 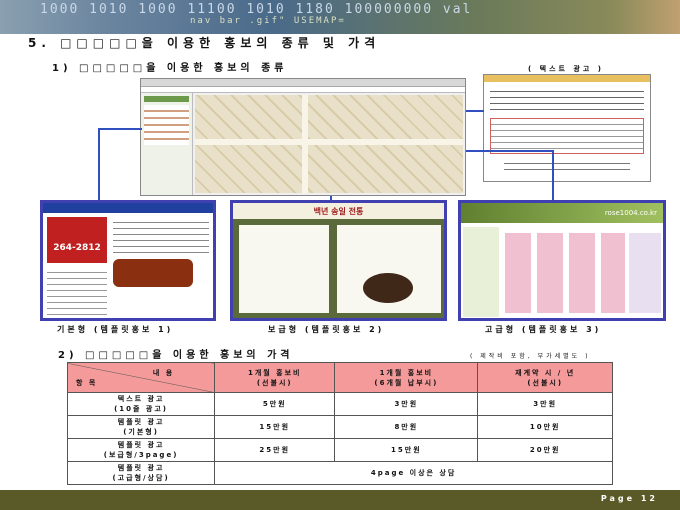 What do you see at coordinates (115, 329) in the screenshot?
I see `template-label-basic: 기본형 (템플릿홍보 1)` at bounding box center [115, 329].